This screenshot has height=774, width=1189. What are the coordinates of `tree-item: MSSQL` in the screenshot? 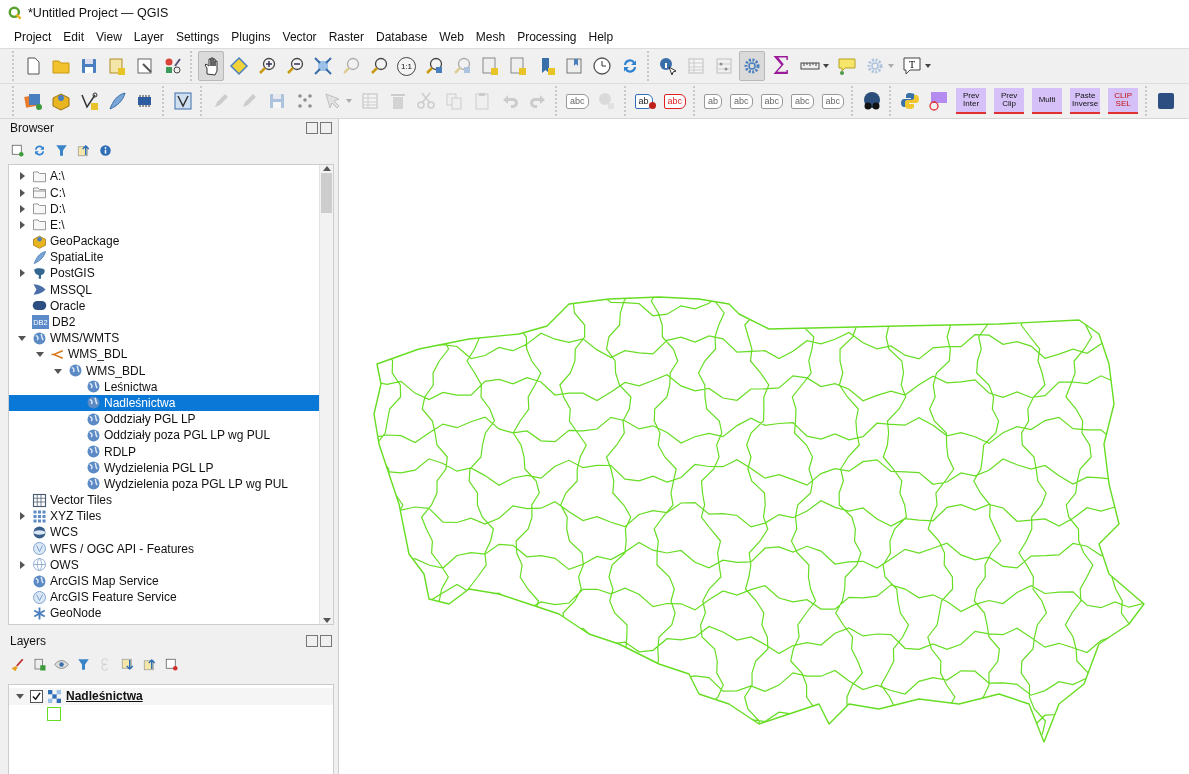 It's located at (137, 289).